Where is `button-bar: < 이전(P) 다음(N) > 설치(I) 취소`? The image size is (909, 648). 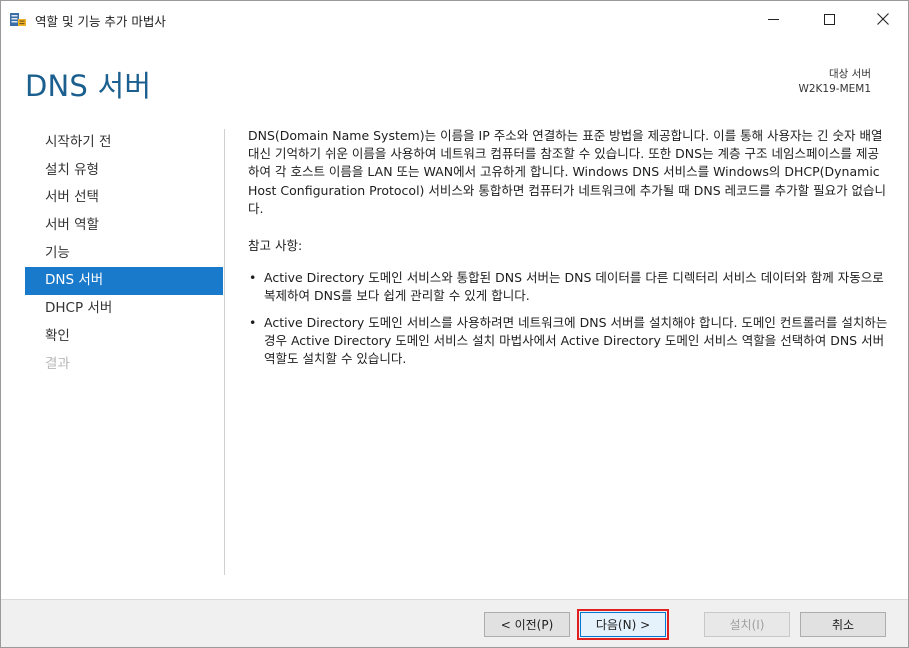
button-bar: < 이전(P) 다음(N) > 설치(I) 취소 is located at coordinates (454, 623).